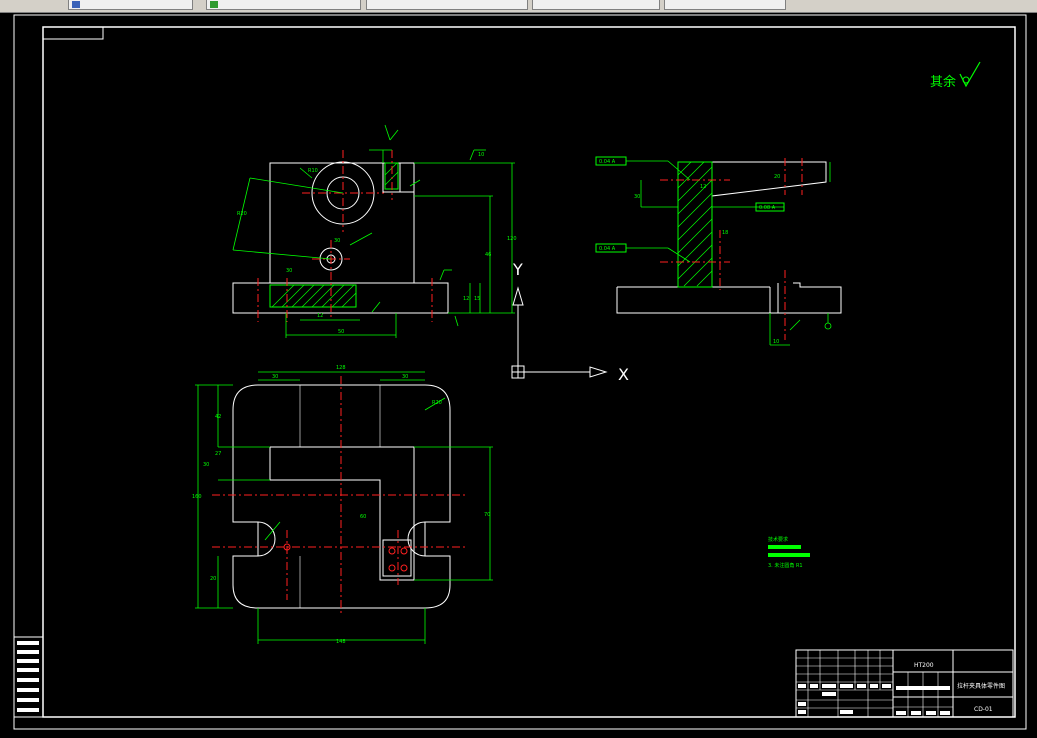 The height and width of the screenshot is (738, 1037). Describe the element at coordinates (703, 187) in the screenshot. I see `side-dim-0: 12` at that location.